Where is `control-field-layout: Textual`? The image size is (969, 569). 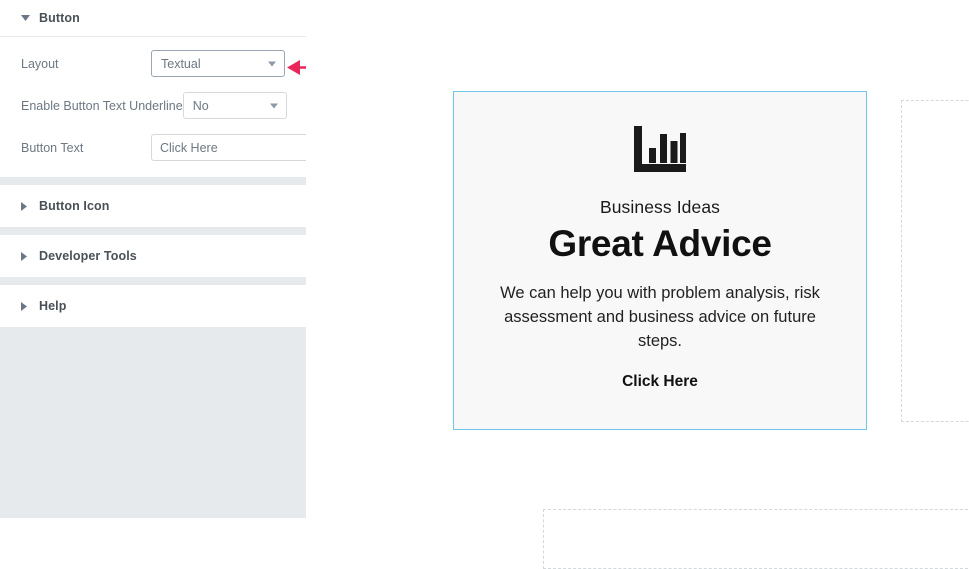 control-field-layout: Textual is located at coordinates (218, 63).